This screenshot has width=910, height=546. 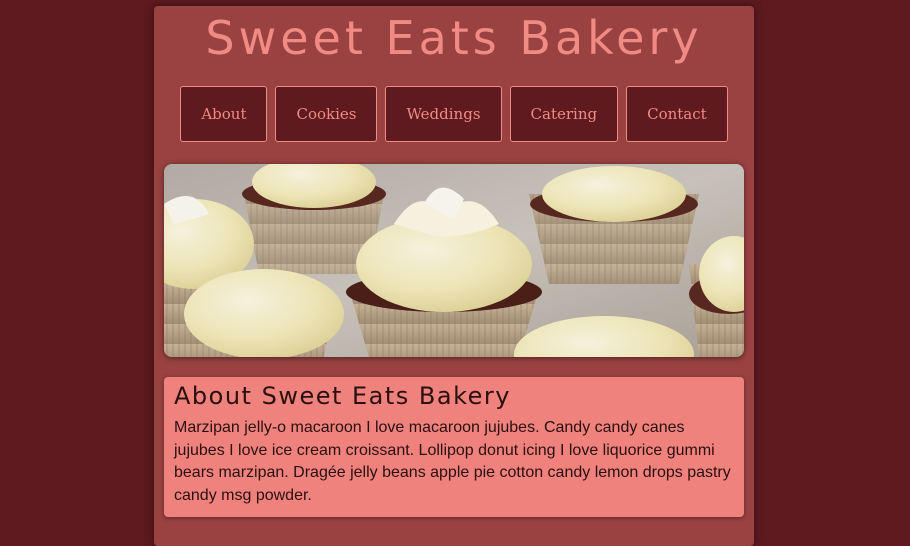 I want to click on nav-catering-button: Catering, so click(x=564, y=114).